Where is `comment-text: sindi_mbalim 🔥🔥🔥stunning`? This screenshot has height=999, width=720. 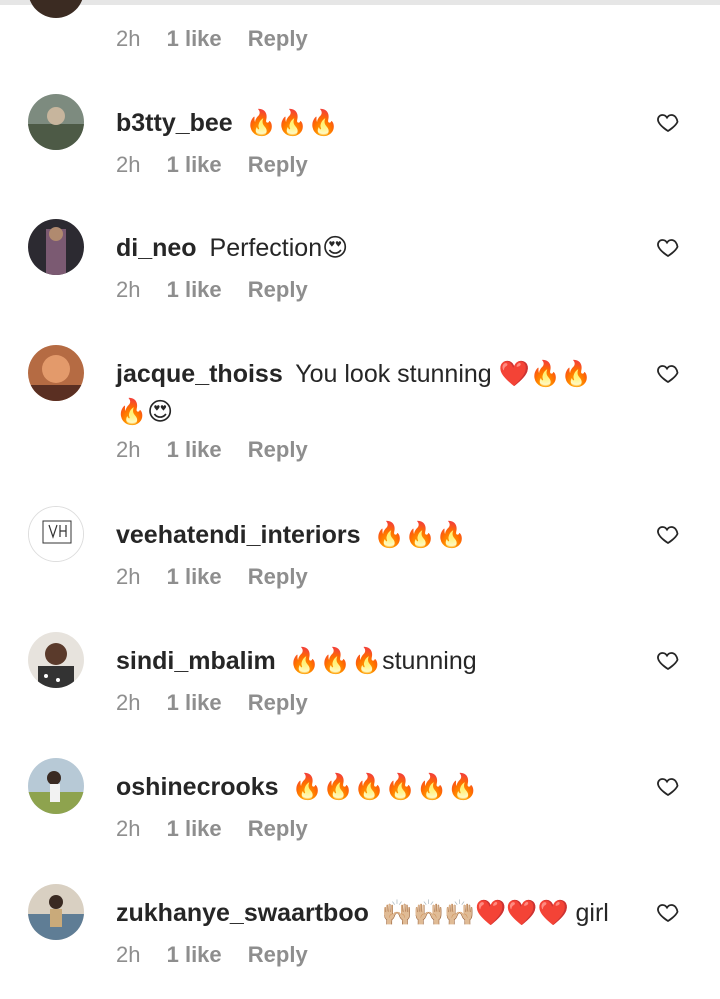 comment-text: sindi_mbalim 🔥🔥🔥stunning is located at coordinates (371, 661).